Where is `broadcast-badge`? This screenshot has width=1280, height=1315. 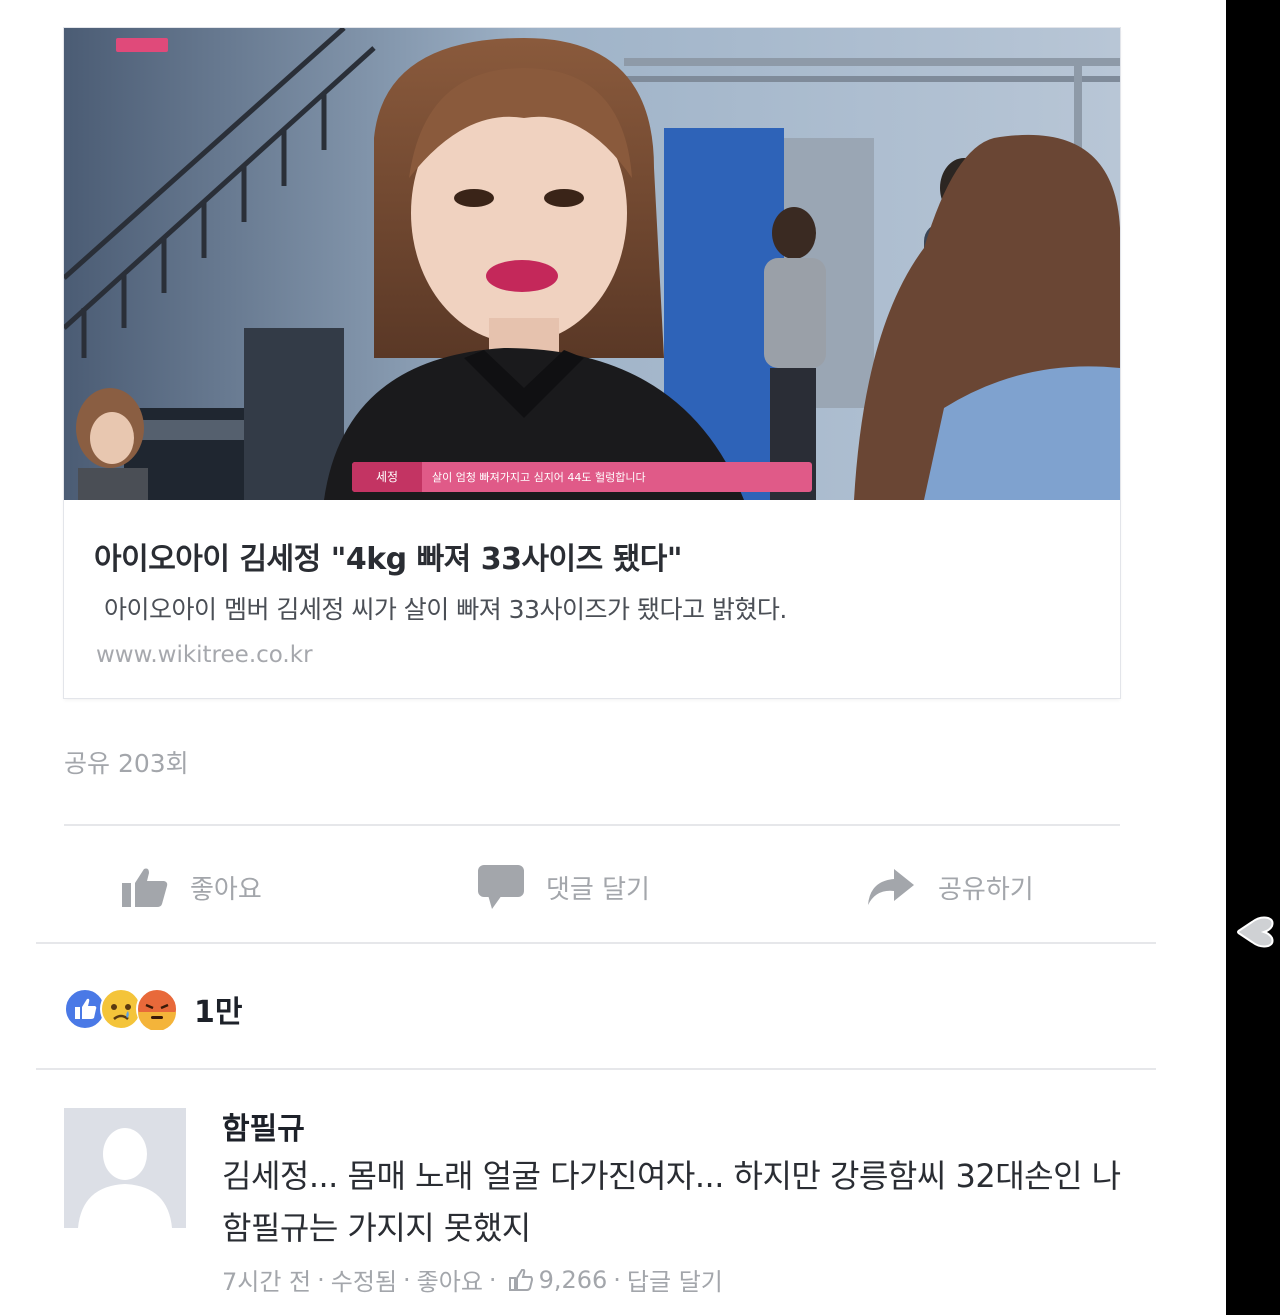
broadcast-badge is located at coordinates (142, 45).